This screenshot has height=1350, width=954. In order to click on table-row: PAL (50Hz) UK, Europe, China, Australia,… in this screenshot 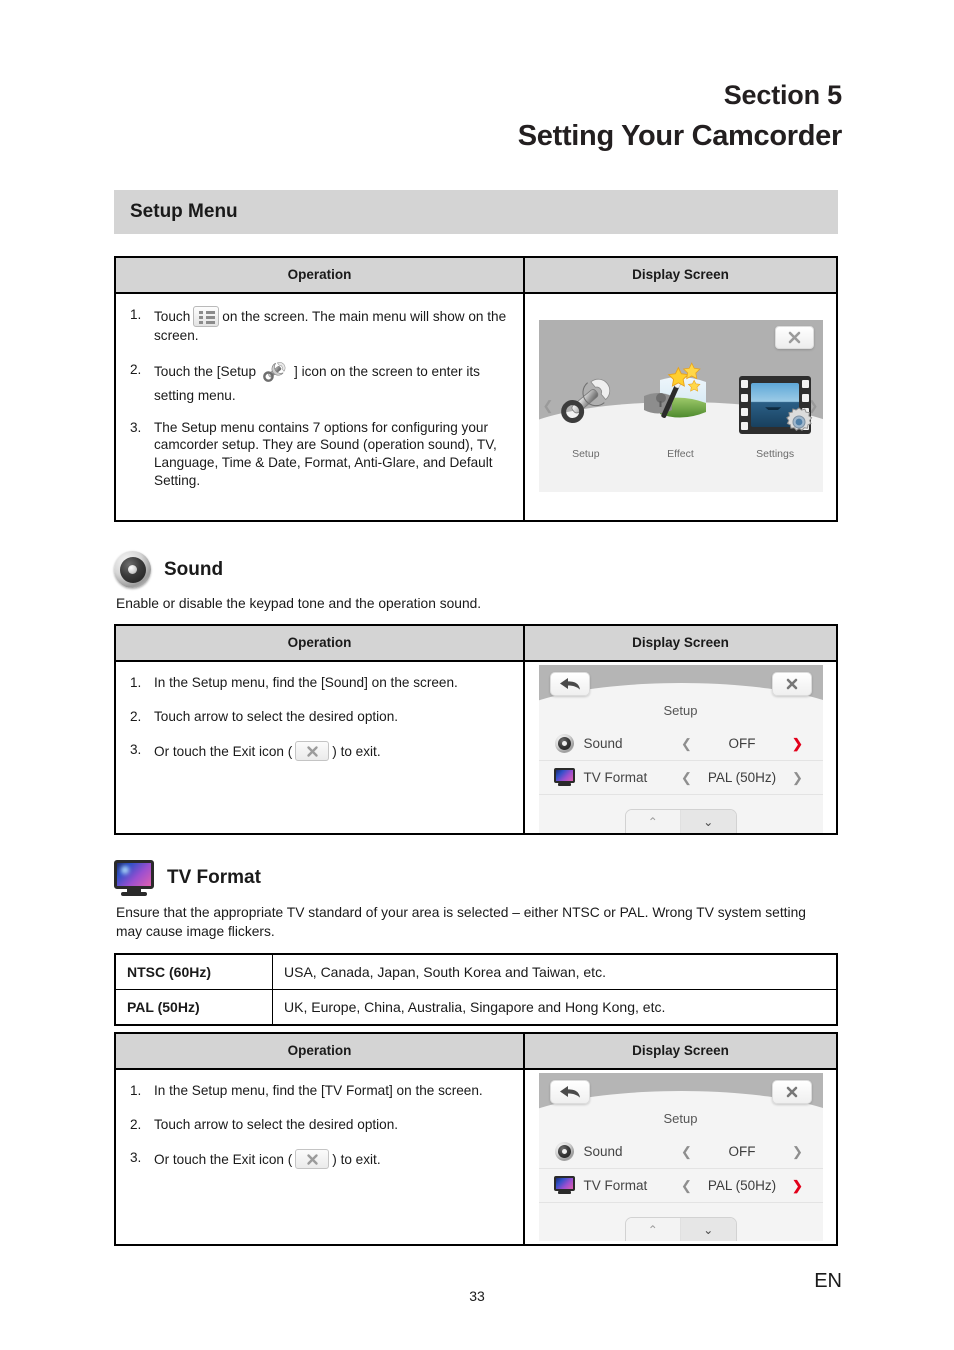, I will do `click(476, 1007)`.